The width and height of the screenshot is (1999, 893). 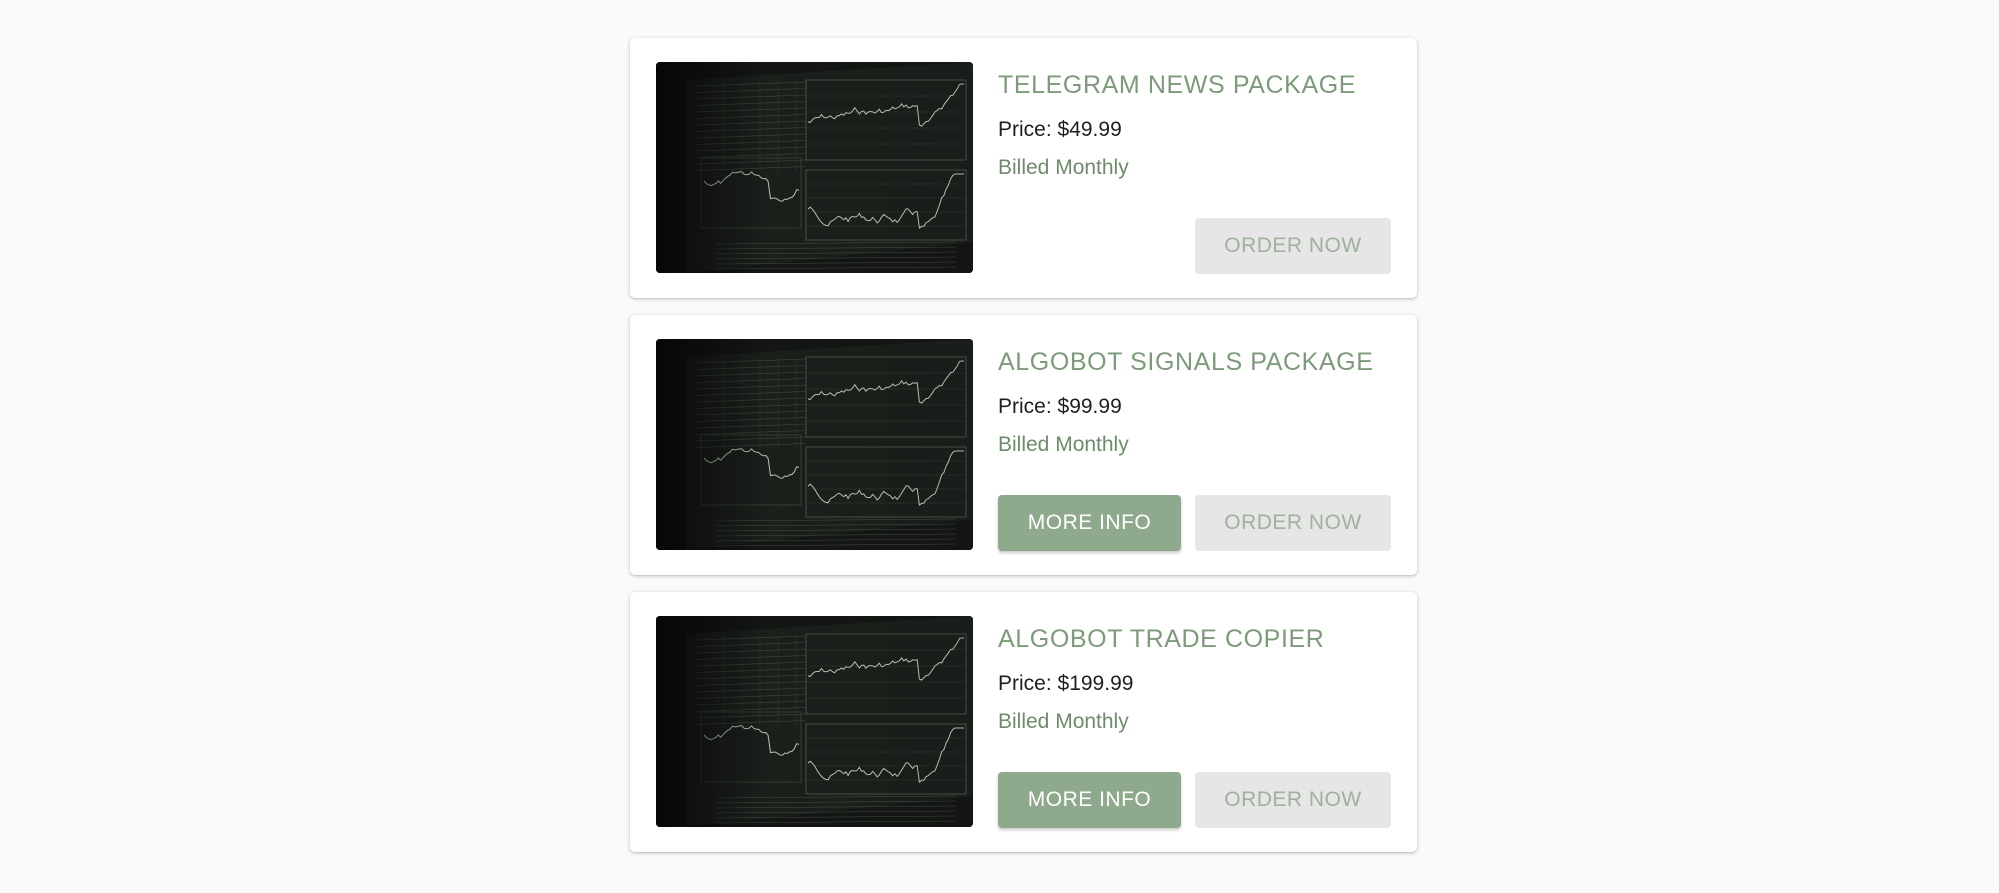 I want to click on package-title: TELEGRAM NEWS PACKAGE, so click(x=1177, y=85).